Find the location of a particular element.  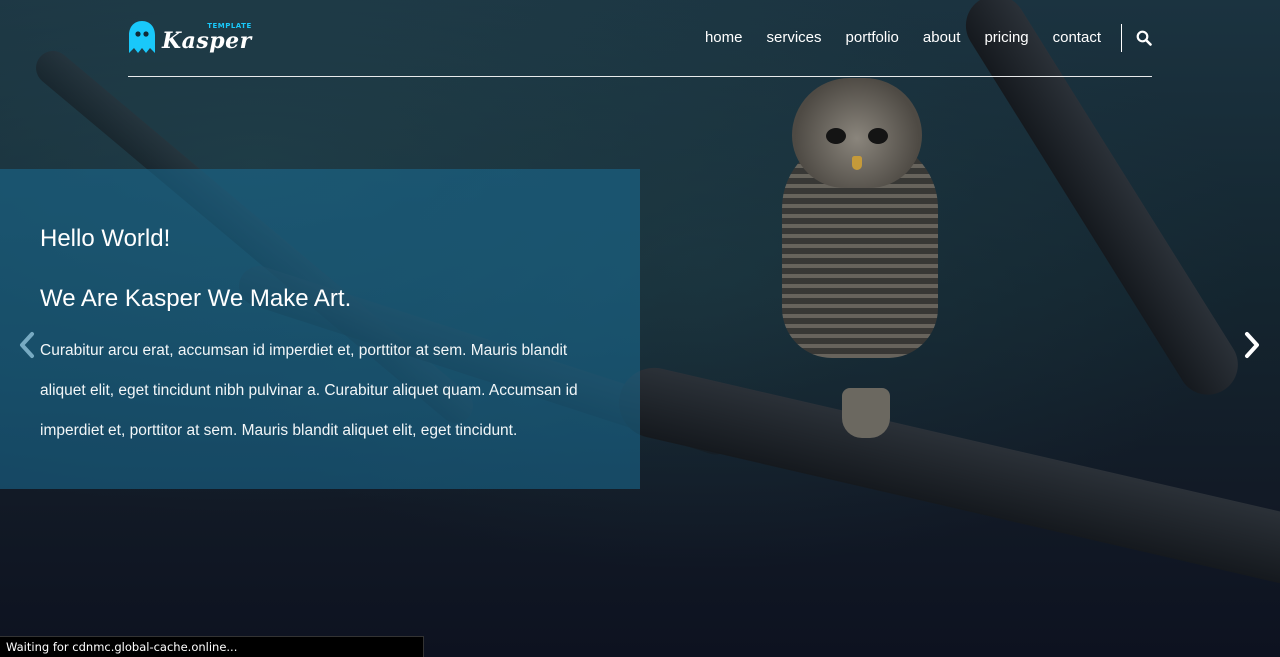

logo: Kasper TEMPLATE is located at coordinates (190, 40).